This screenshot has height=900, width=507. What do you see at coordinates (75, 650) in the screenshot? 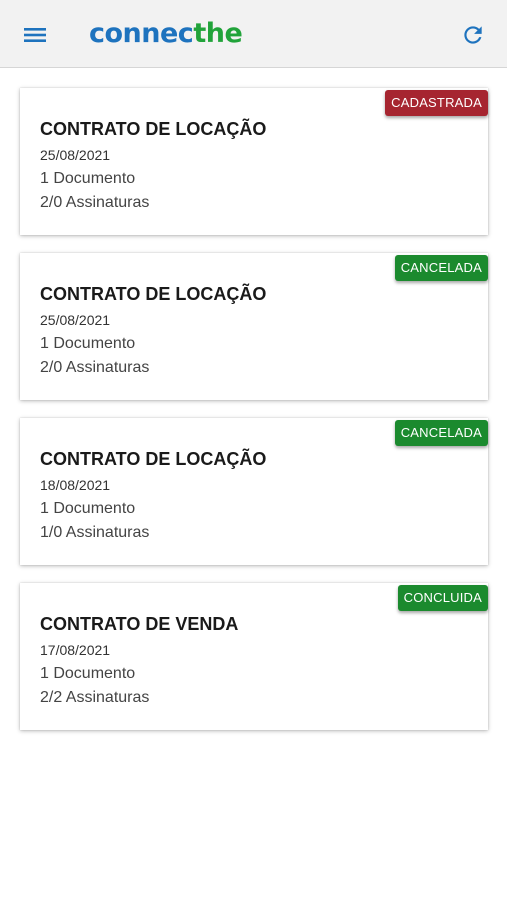
I see `contract-date: 17/08/2021` at bounding box center [75, 650].